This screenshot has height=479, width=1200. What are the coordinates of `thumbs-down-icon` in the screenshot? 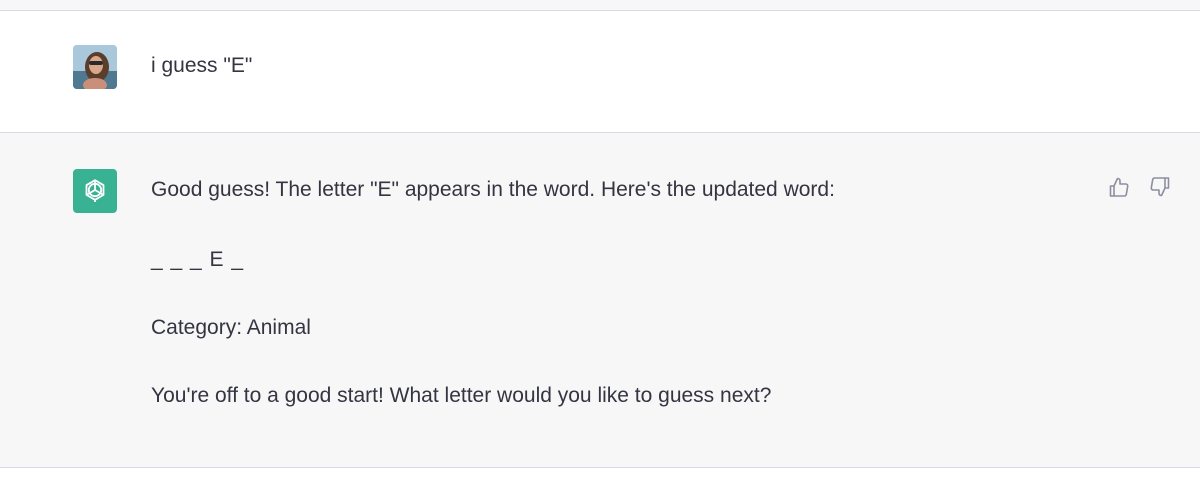 It's located at (1160, 187).